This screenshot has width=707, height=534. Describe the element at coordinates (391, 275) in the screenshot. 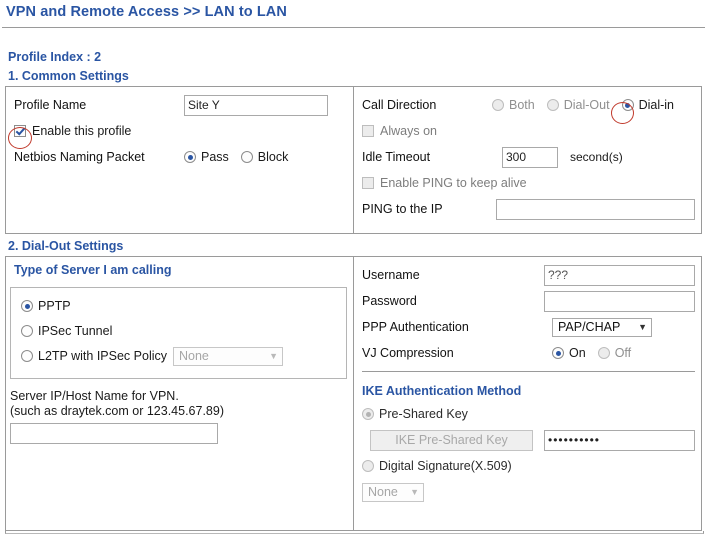

I see `username-label: Username` at that location.